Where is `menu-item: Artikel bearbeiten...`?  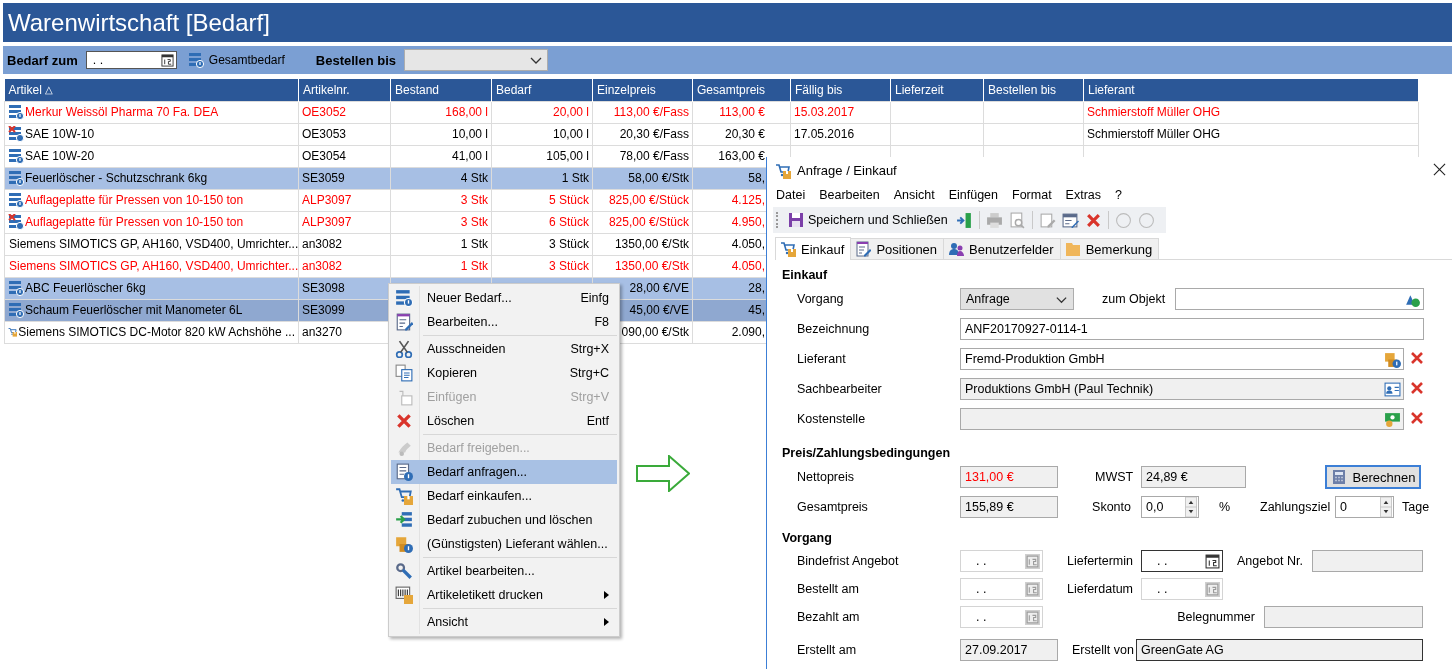
menu-item: Artikel bearbeiten... is located at coordinates (504, 571).